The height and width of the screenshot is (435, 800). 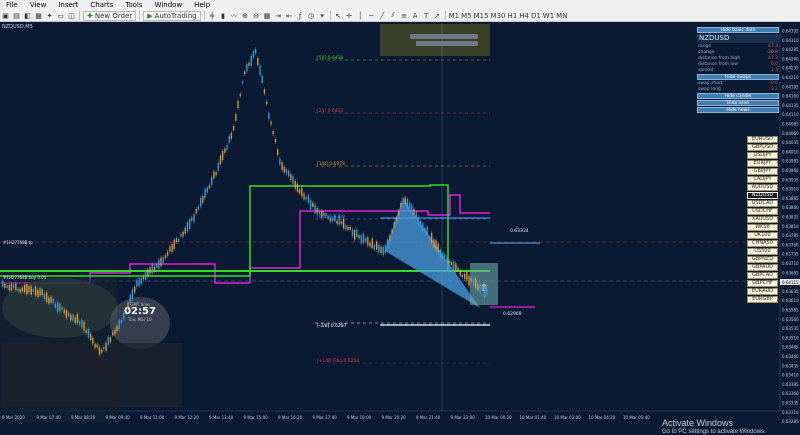 What do you see at coordinates (289, 16) in the screenshot?
I see `chart-shift-icon: ⇤` at bounding box center [289, 16].